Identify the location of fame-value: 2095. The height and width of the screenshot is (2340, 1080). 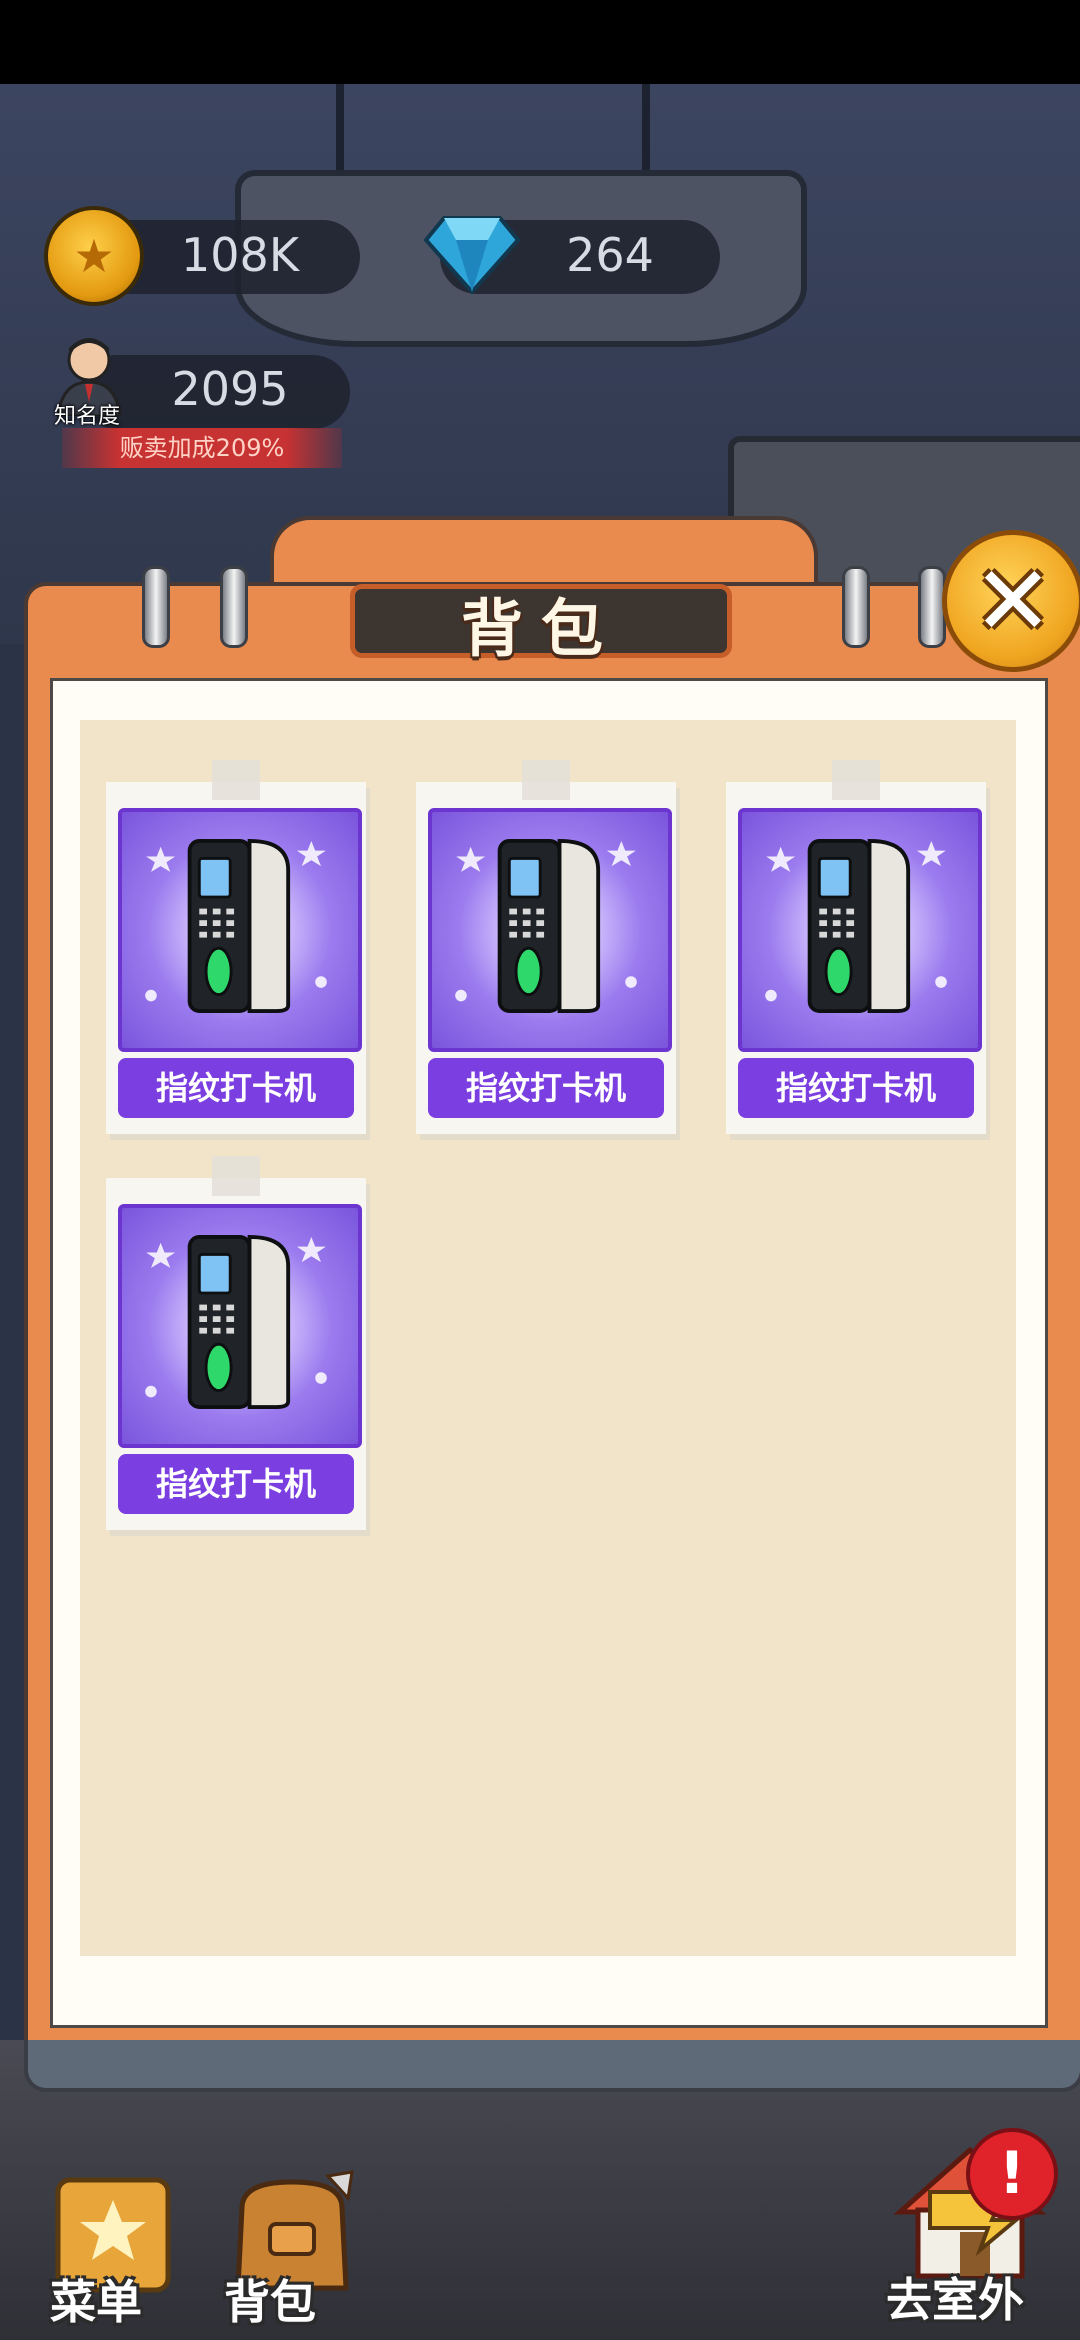
(230, 389).